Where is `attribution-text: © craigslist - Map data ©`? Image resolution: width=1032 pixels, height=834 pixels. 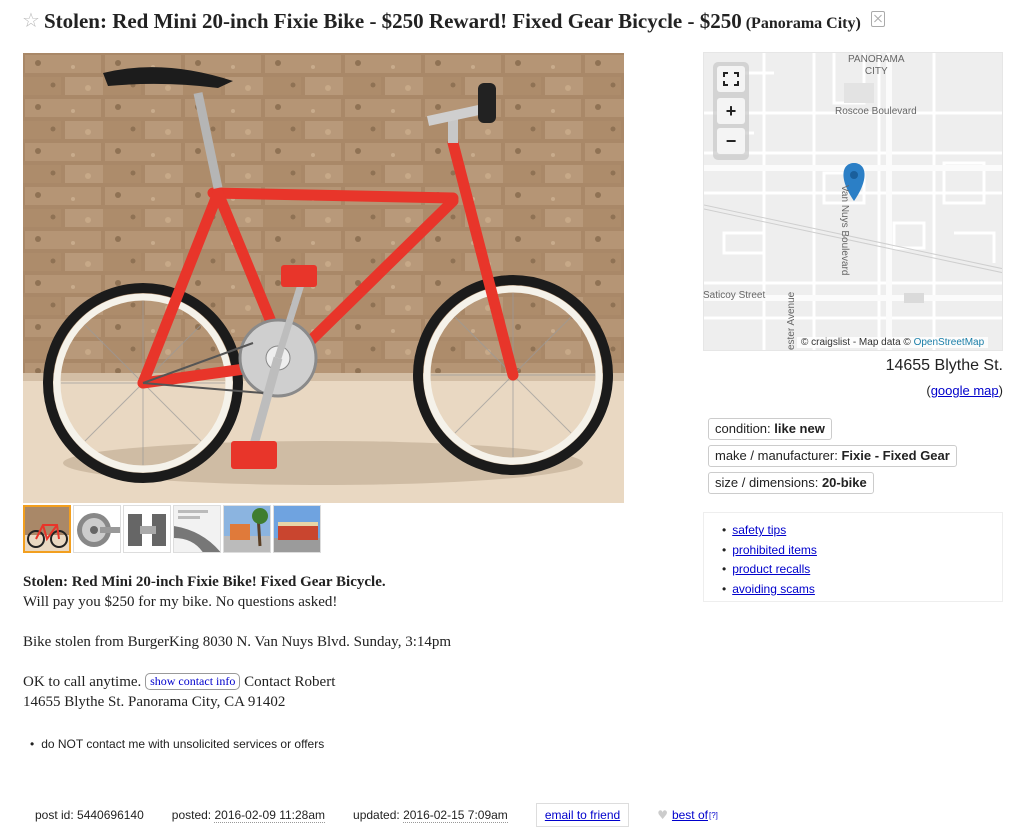 attribution-text: © craigslist - Map data © is located at coordinates (856, 342).